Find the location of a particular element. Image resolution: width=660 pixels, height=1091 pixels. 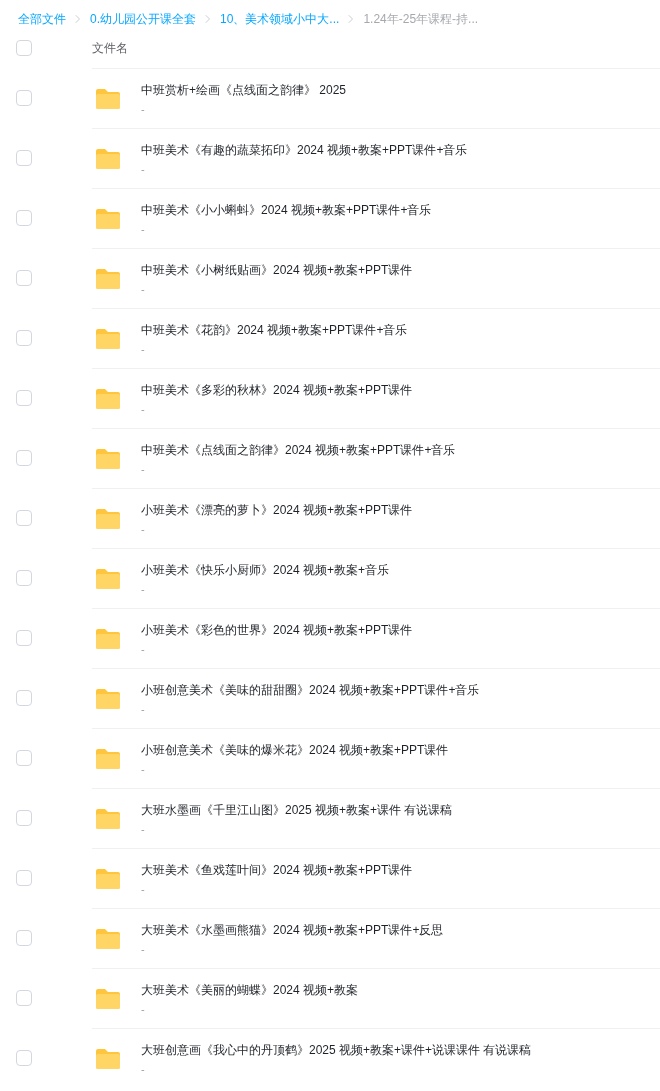

column-header: 文件名 is located at coordinates (110, 48).